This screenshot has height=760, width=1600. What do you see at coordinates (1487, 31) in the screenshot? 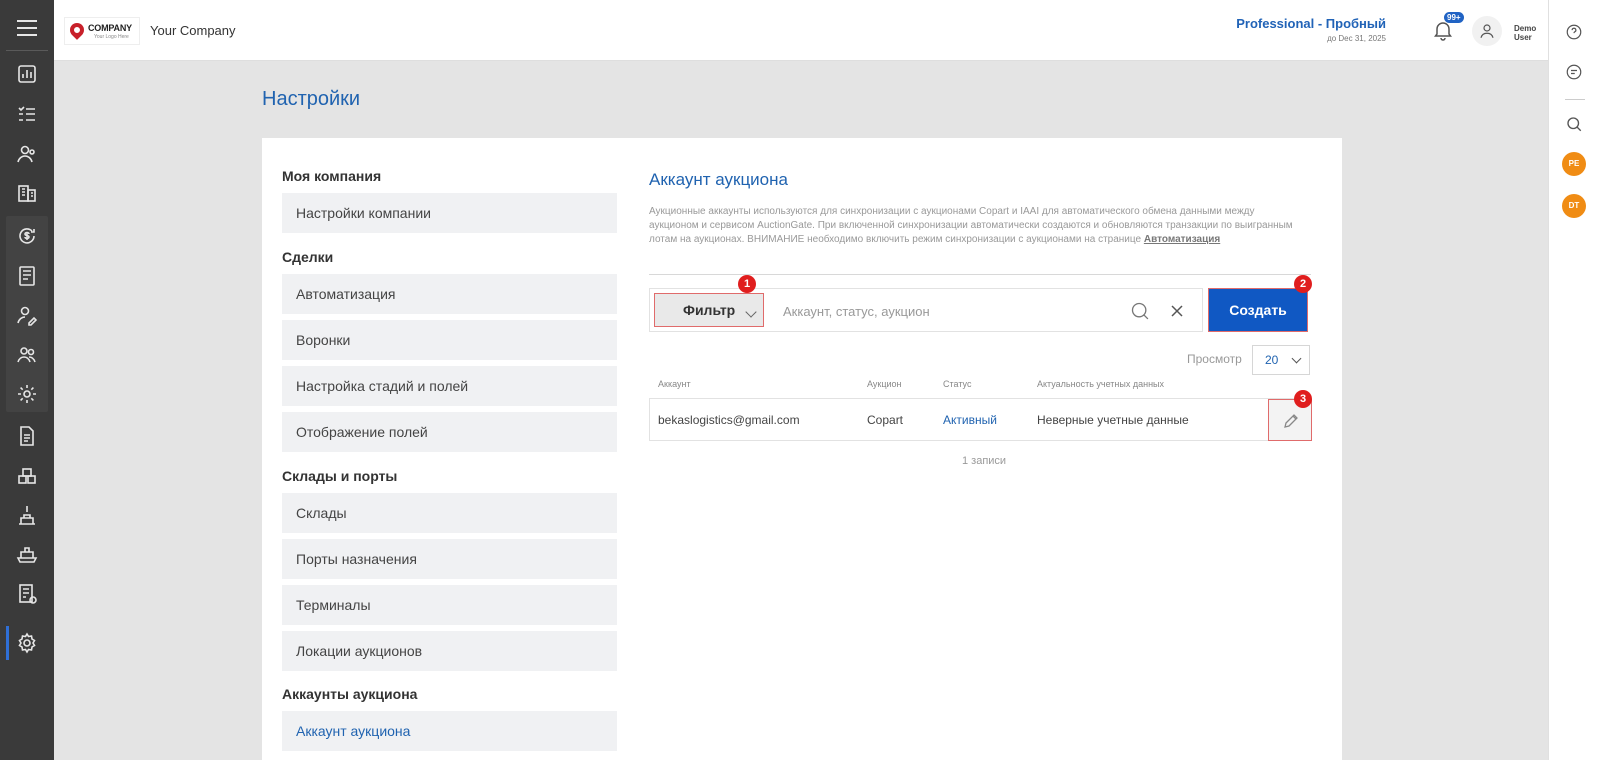
I see `user-avatar` at bounding box center [1487, 31].